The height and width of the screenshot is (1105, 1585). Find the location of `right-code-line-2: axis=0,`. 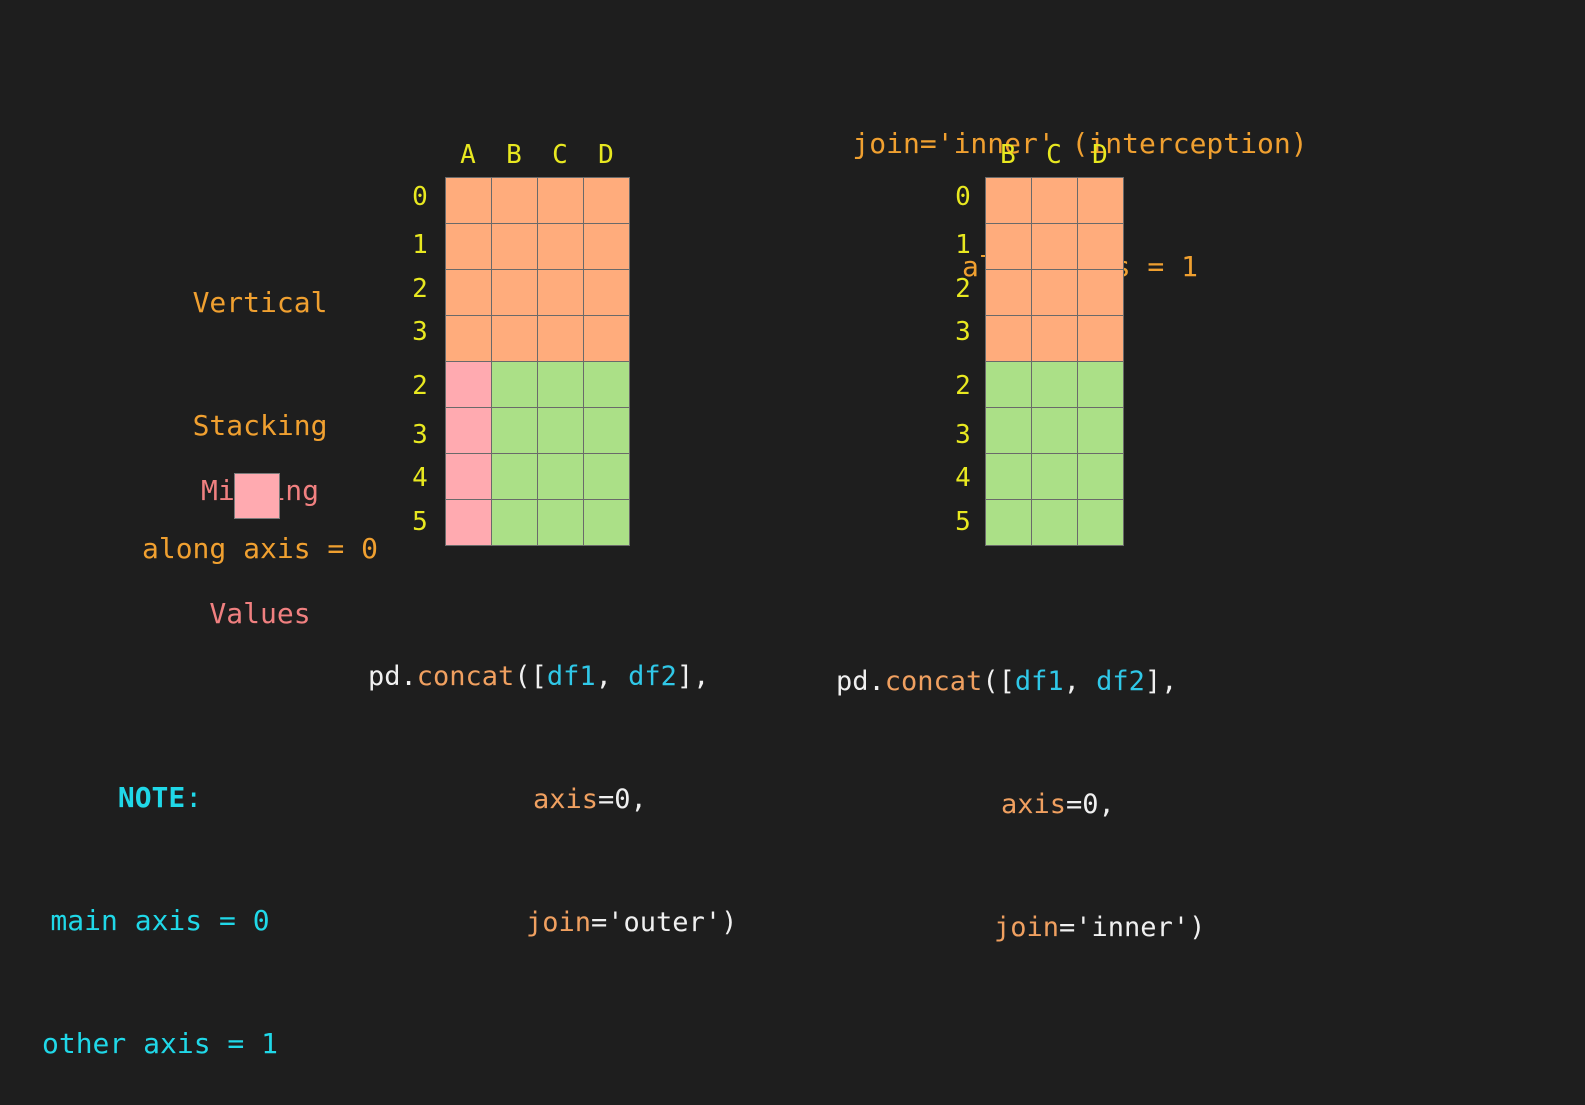

right-code-line-2: axis=0, is located at coordinates (1058, 804).